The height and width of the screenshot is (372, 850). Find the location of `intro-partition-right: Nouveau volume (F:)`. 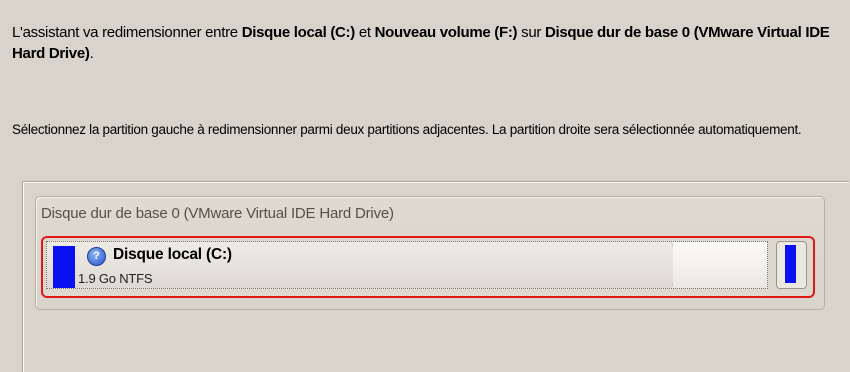

intro-partition-right: Nouveau volume (F:) is located at coordinates (446, 32).